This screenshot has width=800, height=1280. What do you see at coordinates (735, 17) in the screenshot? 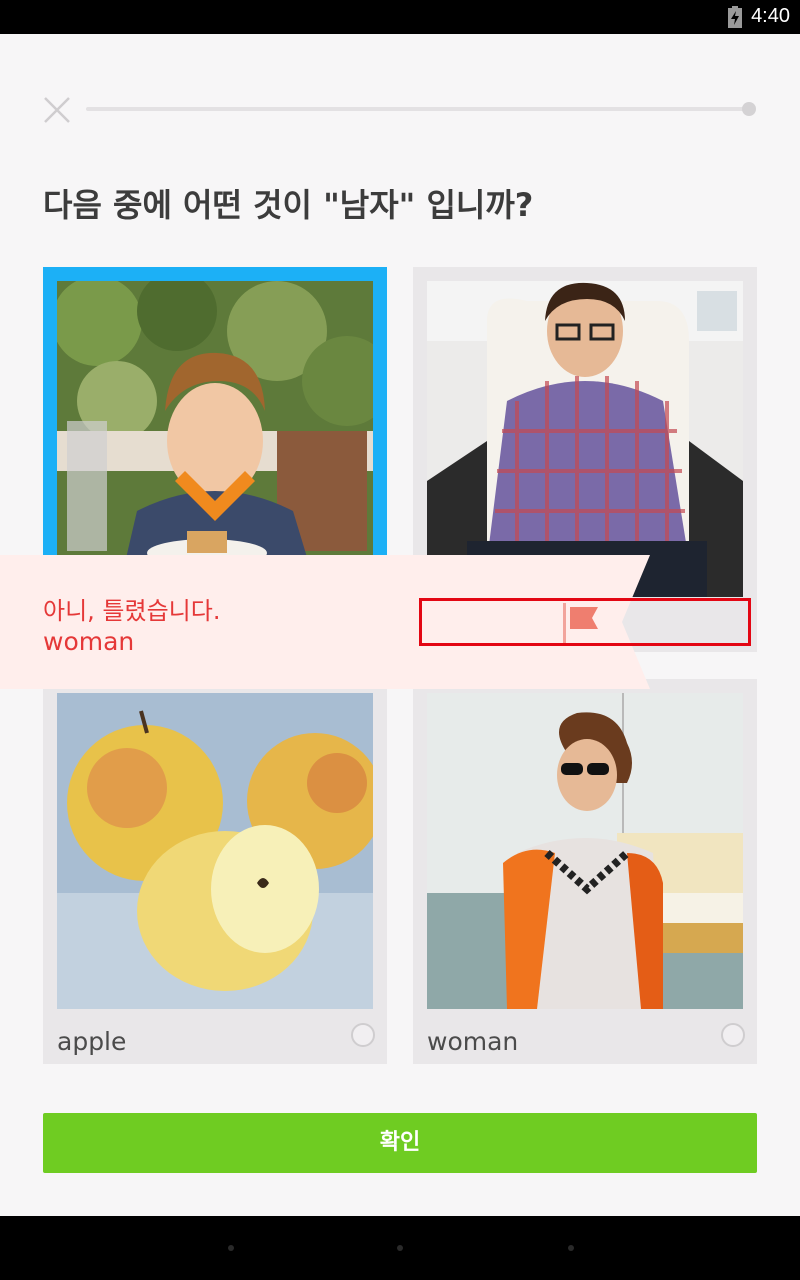
I see `battery-charging-icon` at bounding box center [735, 17].